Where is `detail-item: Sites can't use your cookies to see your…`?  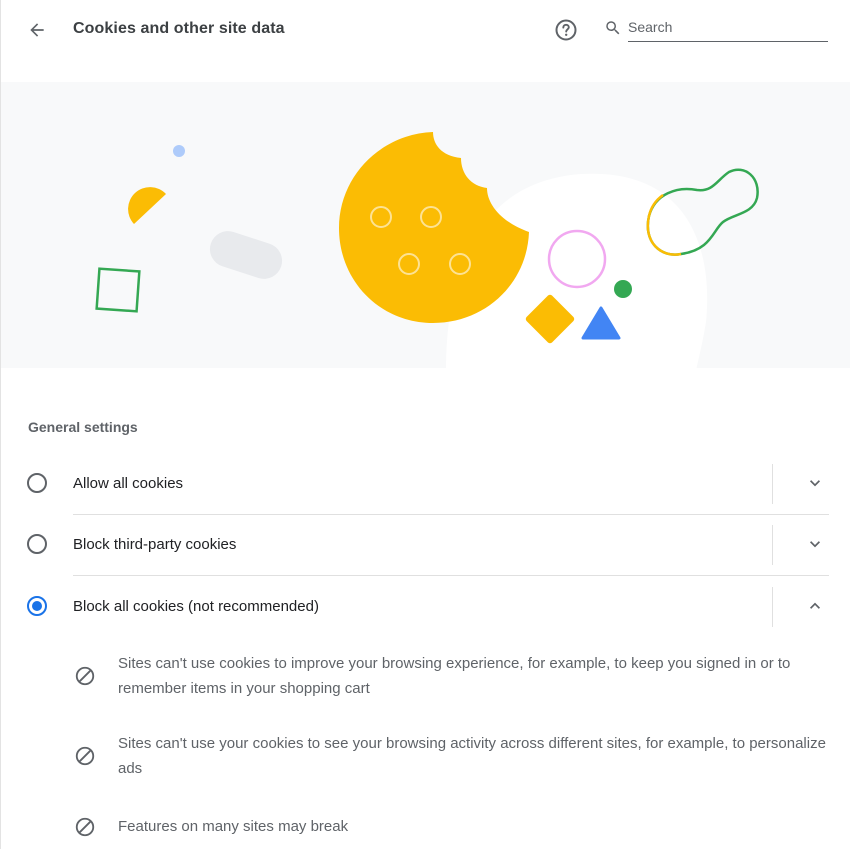
detail-item: Sites can't use your cookies to see your… is located at coordinates (425, 757).